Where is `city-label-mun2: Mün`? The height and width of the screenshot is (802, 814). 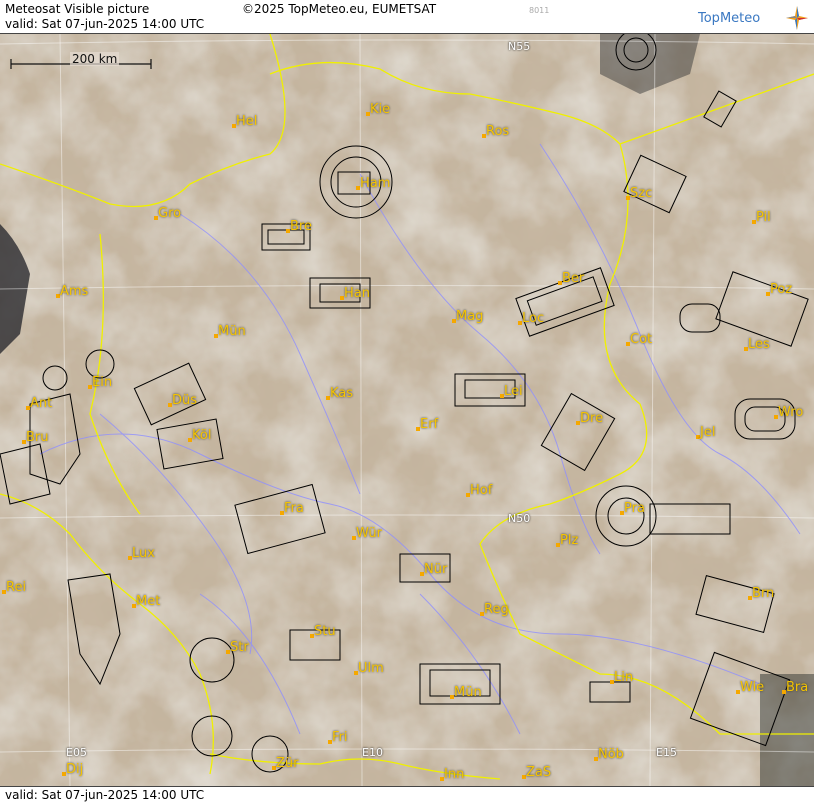
city-label-mun2: Mün is located at coordinates (468, 692).